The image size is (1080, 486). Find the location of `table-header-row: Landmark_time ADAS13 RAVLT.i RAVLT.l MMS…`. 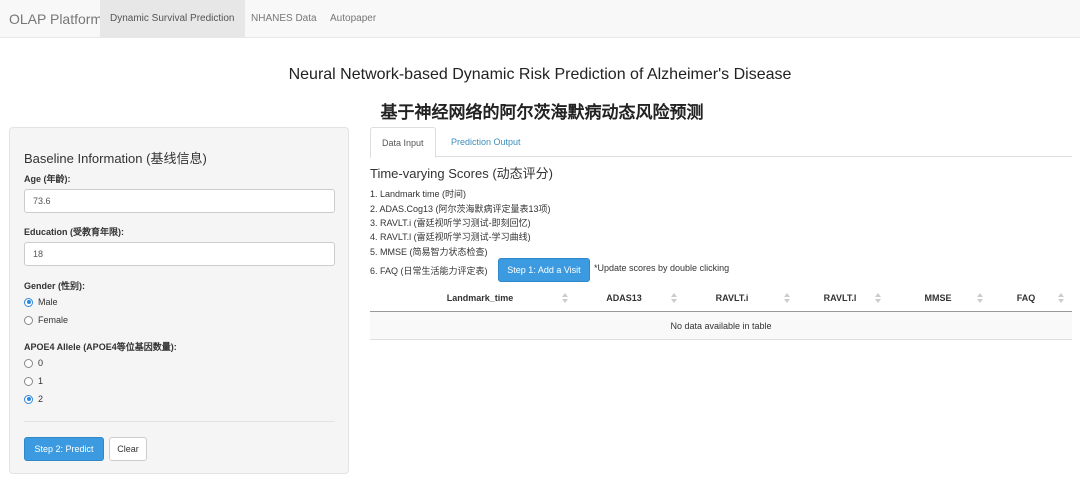

table-header-row: Landmark_time ADAS13 RAVLT.i RAVLT.l MMS… is located at coordinates (721, 298).